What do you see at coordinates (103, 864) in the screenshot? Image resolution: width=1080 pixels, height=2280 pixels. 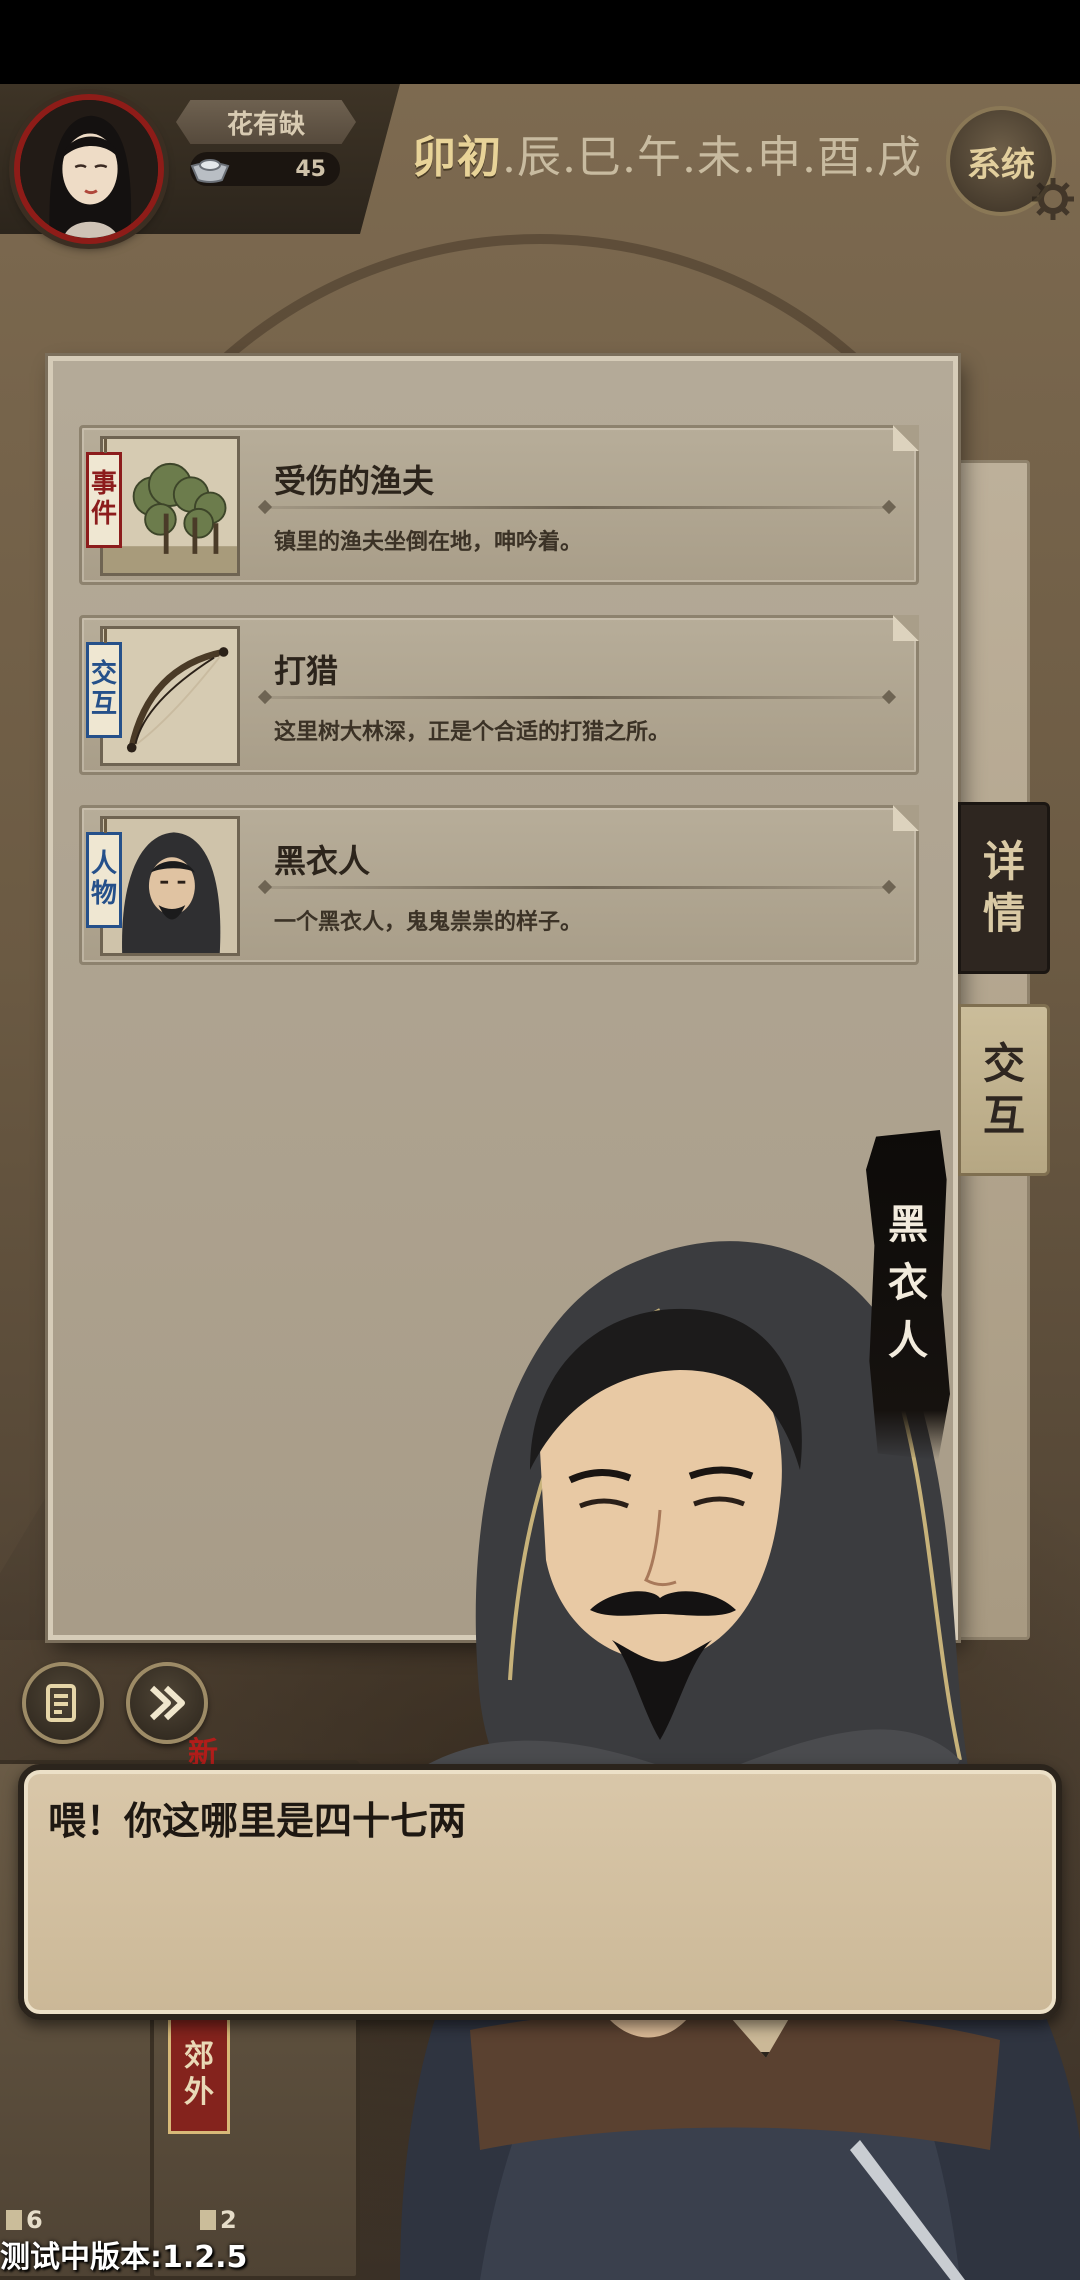 I see `tag-char: 人` at bounding box center [103, 864].